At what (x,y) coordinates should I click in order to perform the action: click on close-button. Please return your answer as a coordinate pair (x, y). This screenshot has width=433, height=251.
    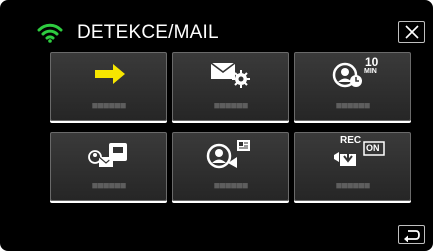
    Looking at the image, I should click on (411, 32).